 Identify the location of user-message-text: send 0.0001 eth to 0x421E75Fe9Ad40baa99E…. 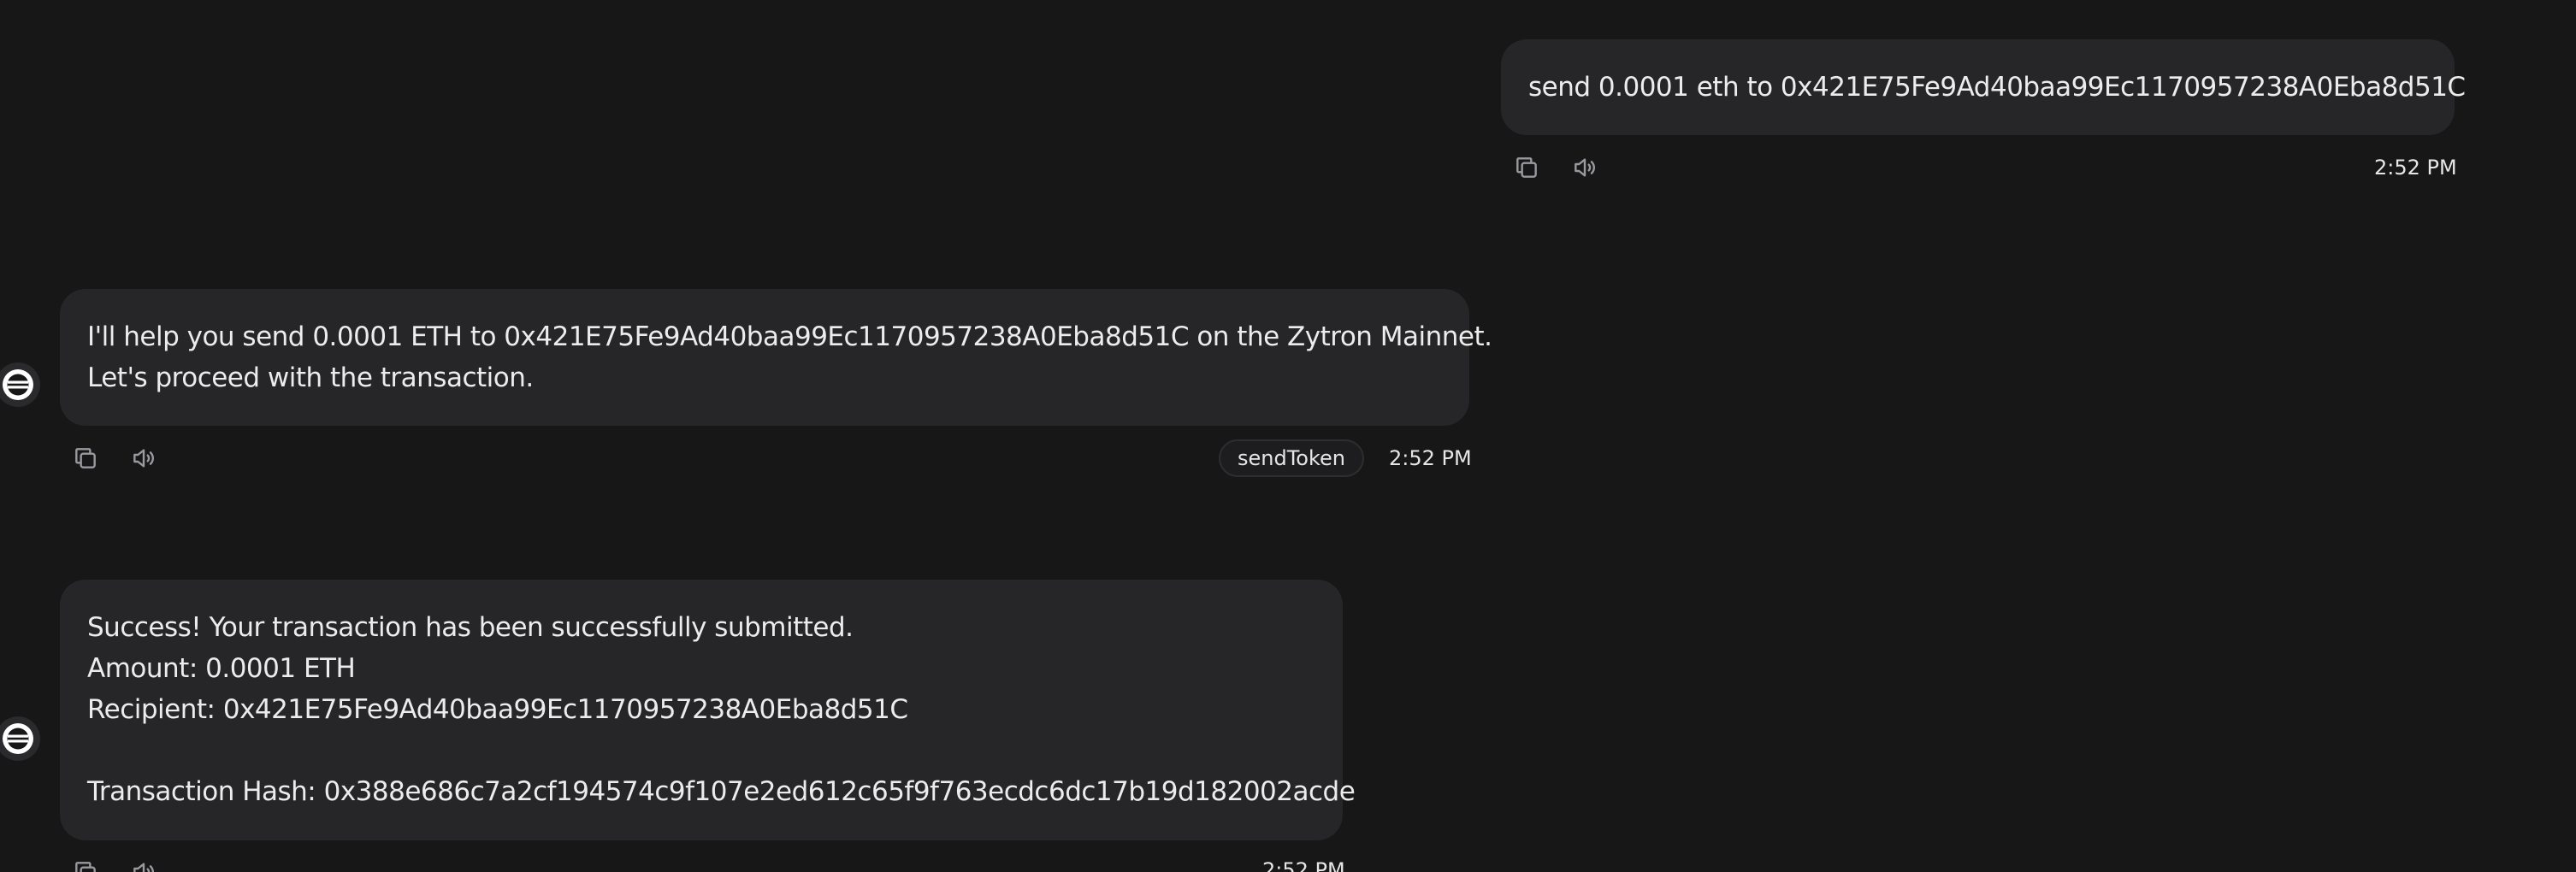
(1997, 87).